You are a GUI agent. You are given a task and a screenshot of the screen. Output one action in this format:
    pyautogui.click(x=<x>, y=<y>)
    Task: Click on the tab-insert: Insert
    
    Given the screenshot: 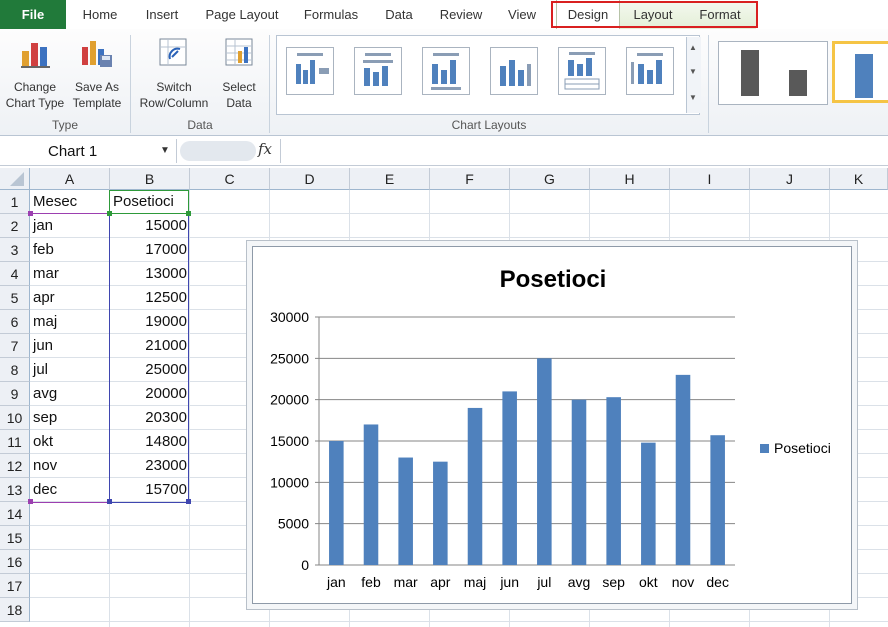 What is the action you would take?
    pyautogui.click(x=162, y=14)
    